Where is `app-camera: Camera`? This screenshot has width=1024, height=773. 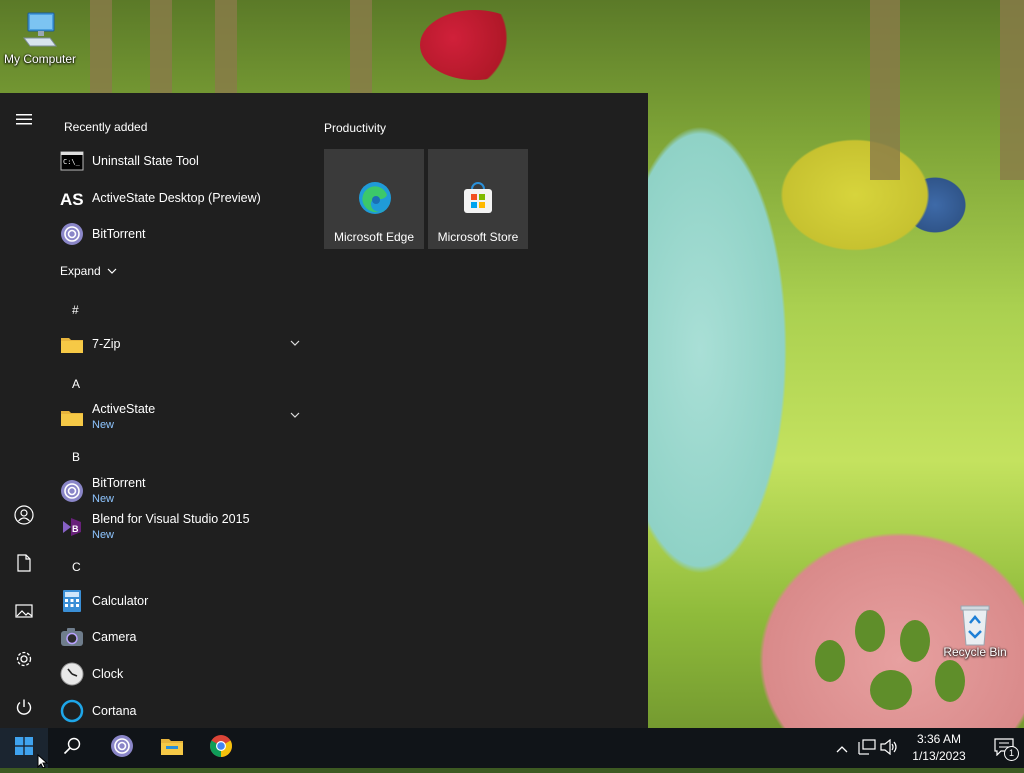
app-camera: Camera is located at coordinates (182, 637).